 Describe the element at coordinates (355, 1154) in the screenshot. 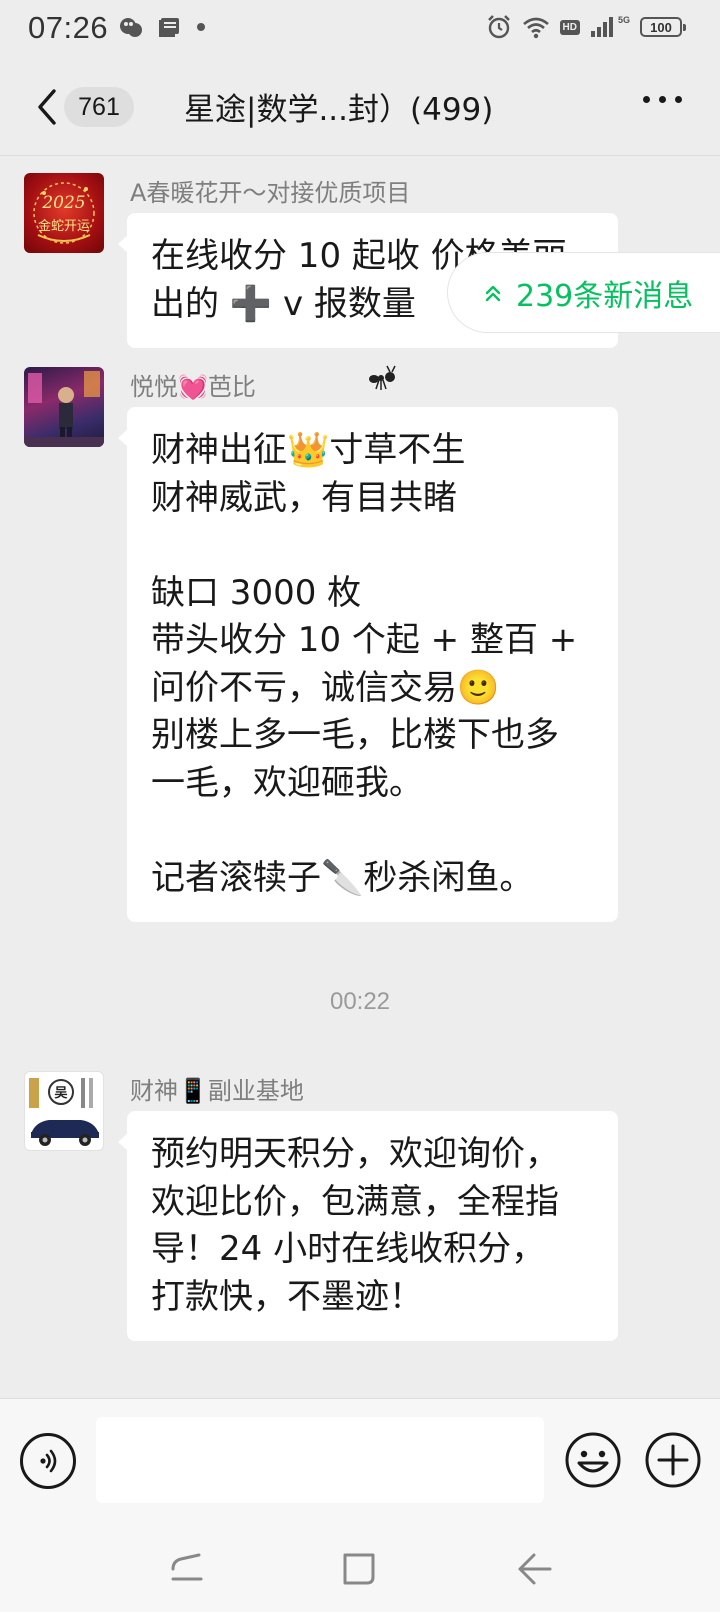

I see `message-line: 预约明天积分，欢迎询价，` at that location.